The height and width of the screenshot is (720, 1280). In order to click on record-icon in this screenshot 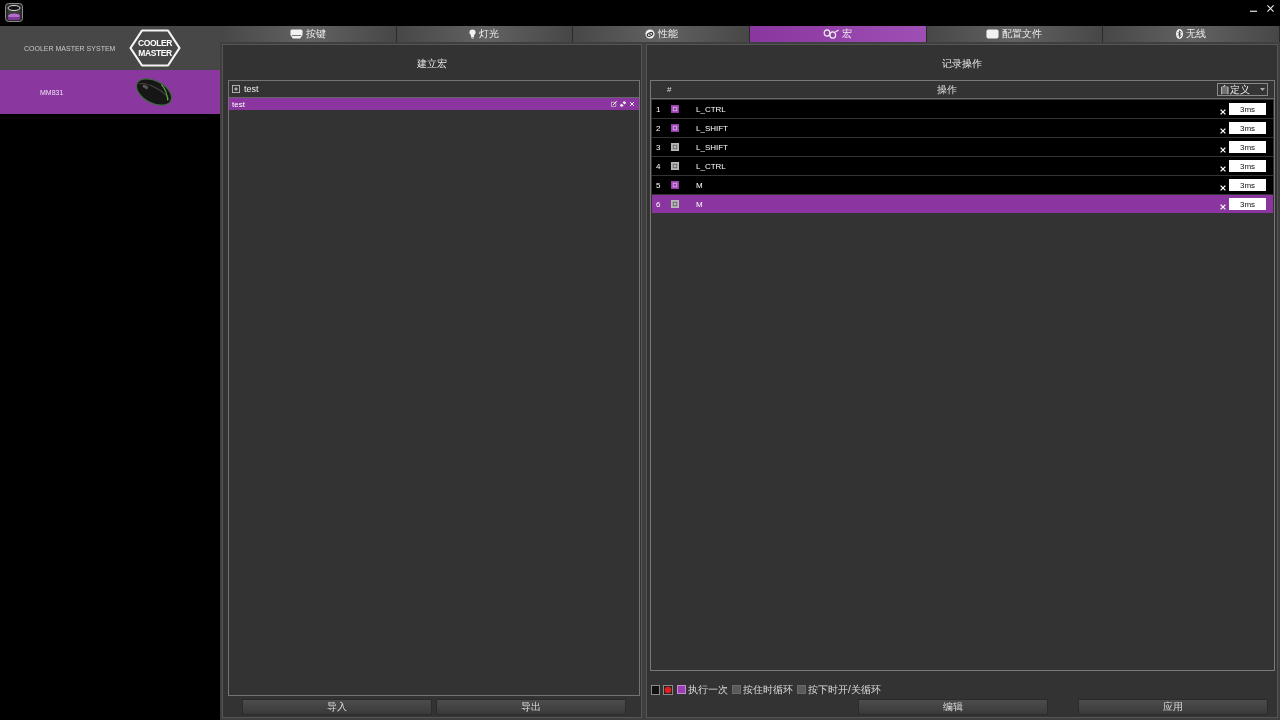, I will do `click(668, 689)`.